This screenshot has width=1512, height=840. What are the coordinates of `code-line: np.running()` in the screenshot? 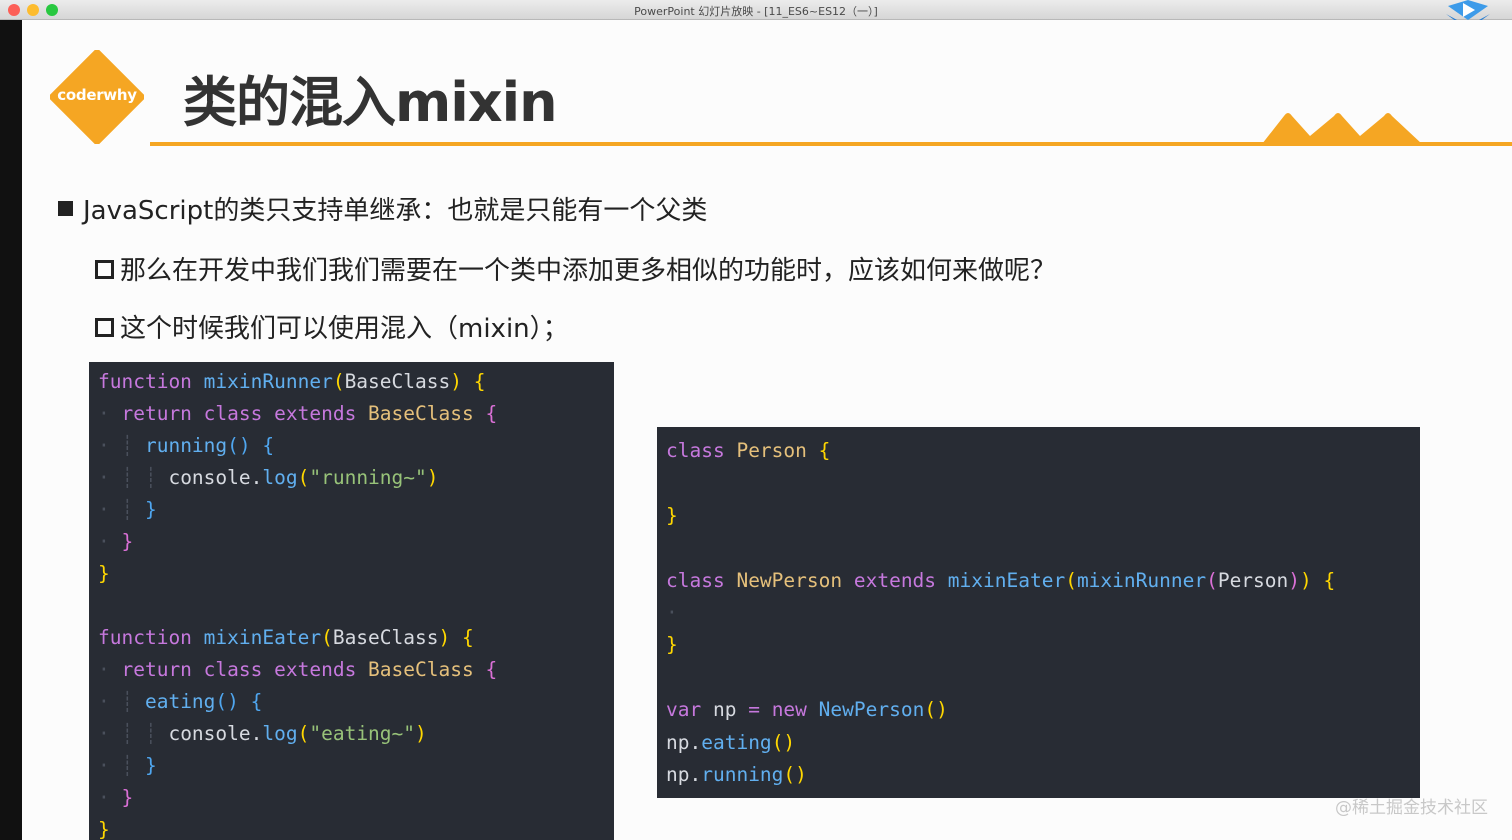 It's located at (1043, 775).